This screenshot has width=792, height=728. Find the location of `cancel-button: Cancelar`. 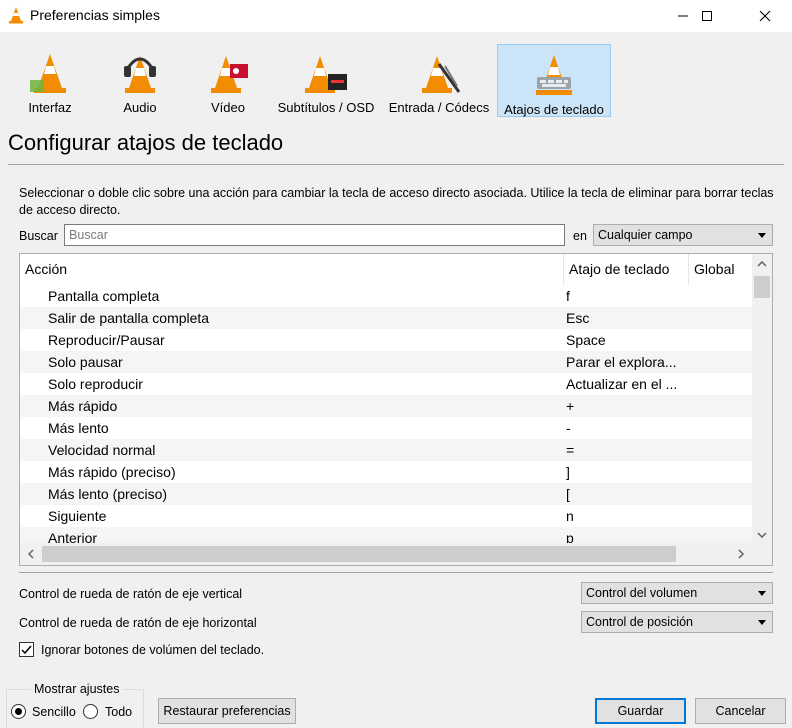

cancel-button: Cancelar is located at coordinates (740, 711).